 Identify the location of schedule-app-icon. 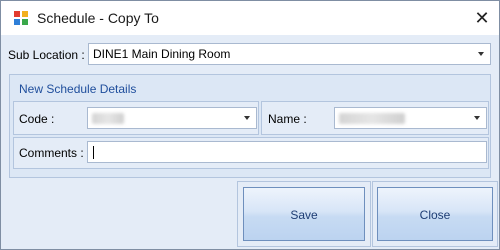
(21, 18).